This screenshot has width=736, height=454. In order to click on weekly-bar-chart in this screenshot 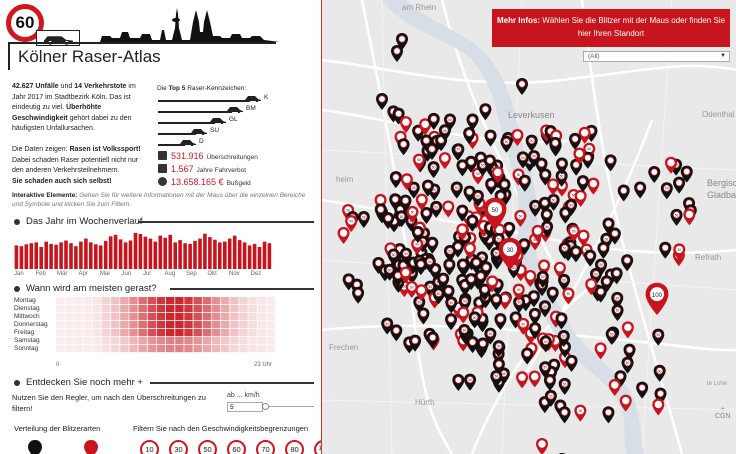, I will do `click(143, 249)`.